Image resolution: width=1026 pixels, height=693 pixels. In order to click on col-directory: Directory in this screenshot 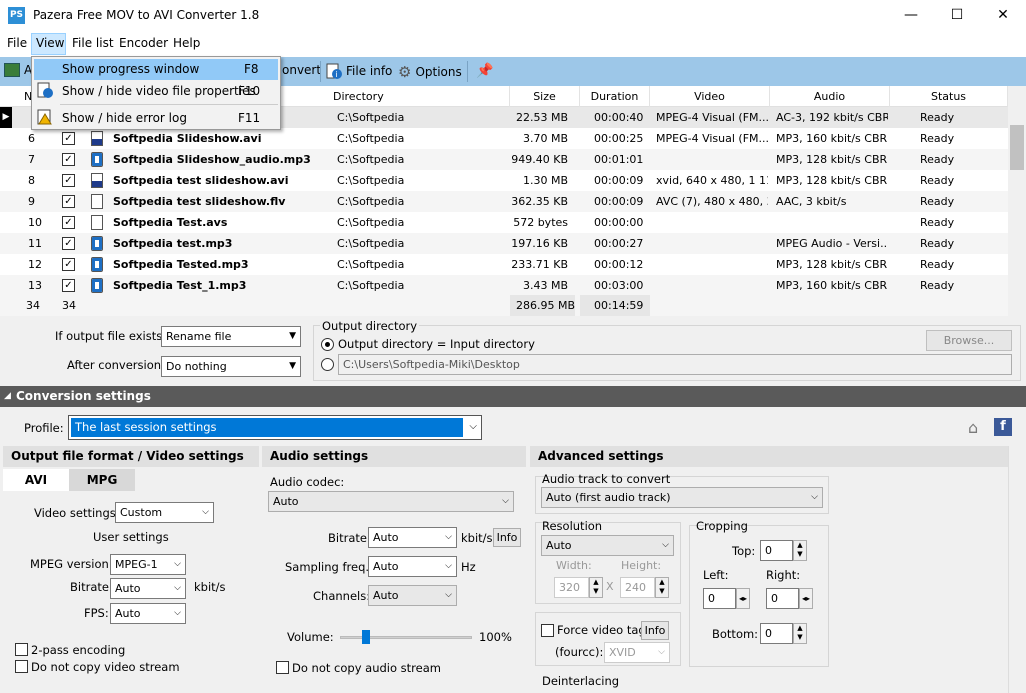, I will do `click(420, 96)`.